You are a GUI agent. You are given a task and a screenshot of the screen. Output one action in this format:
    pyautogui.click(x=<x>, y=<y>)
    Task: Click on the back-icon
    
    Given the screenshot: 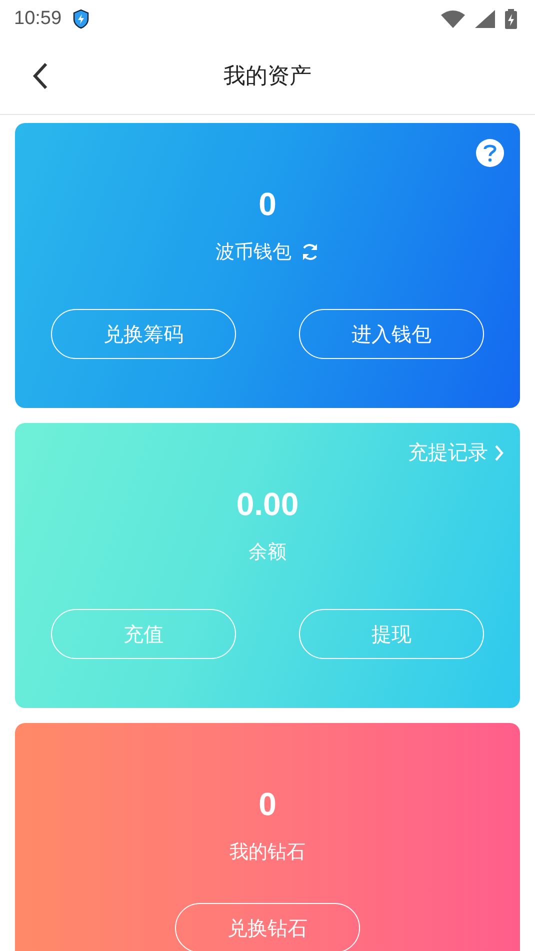 What is the action you would take?
    pyautogui.click(x=40, y=76)
    